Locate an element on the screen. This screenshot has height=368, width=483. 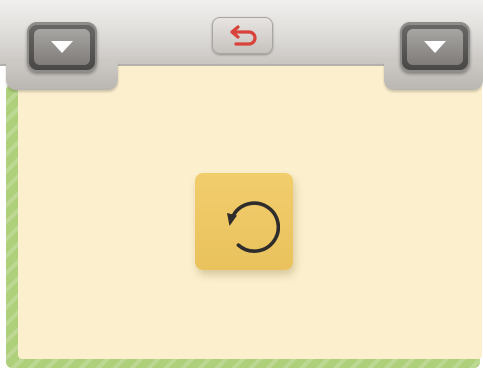
undo-button is located at coordinates (242, 35).